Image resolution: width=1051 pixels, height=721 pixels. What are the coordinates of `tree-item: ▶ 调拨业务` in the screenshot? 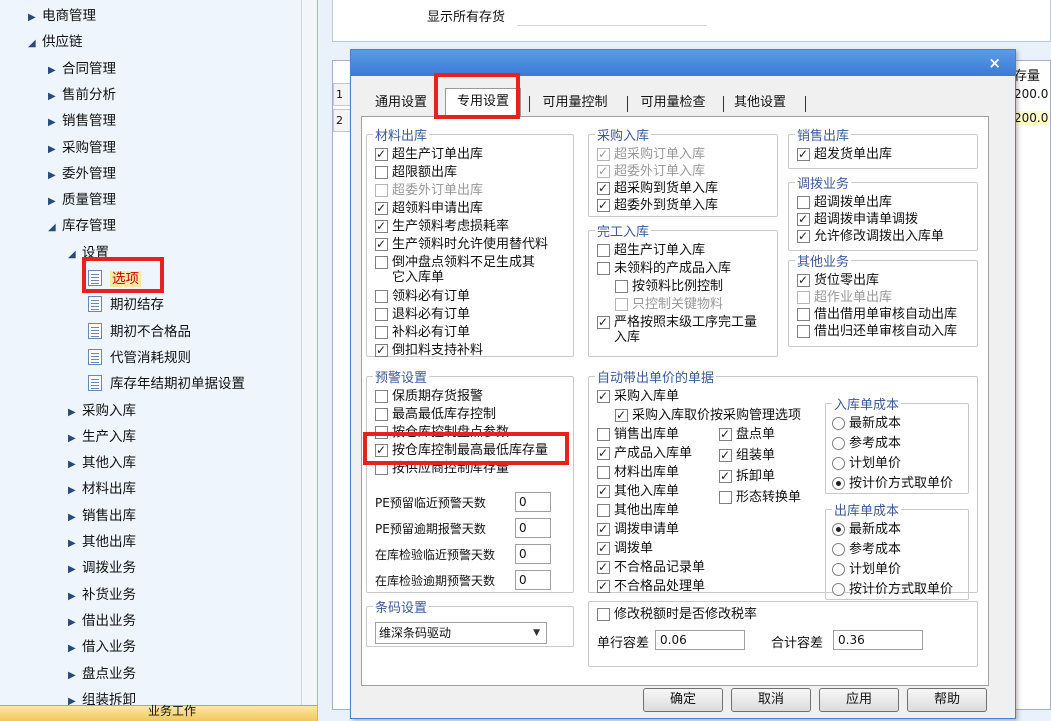 It's located at (102, 568).